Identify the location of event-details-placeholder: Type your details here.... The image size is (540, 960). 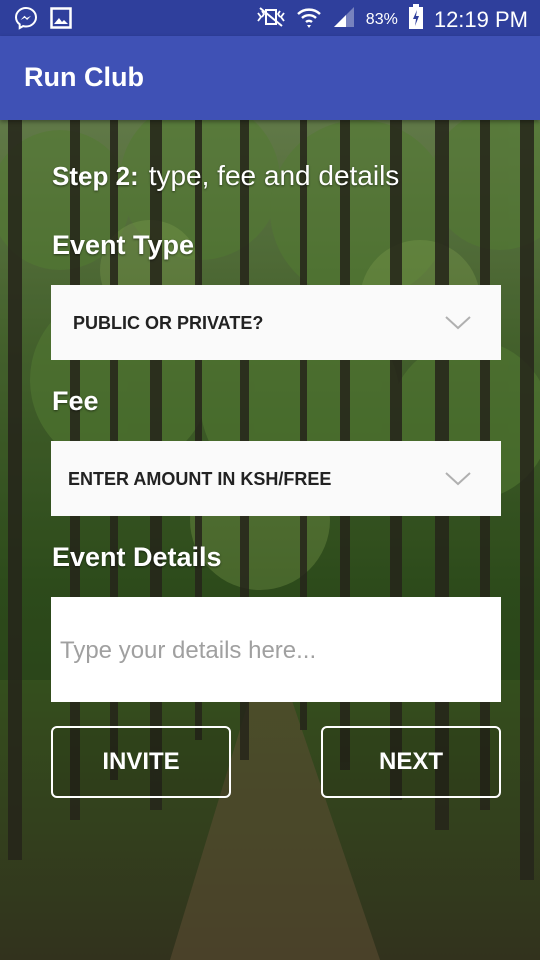
(188, 650).